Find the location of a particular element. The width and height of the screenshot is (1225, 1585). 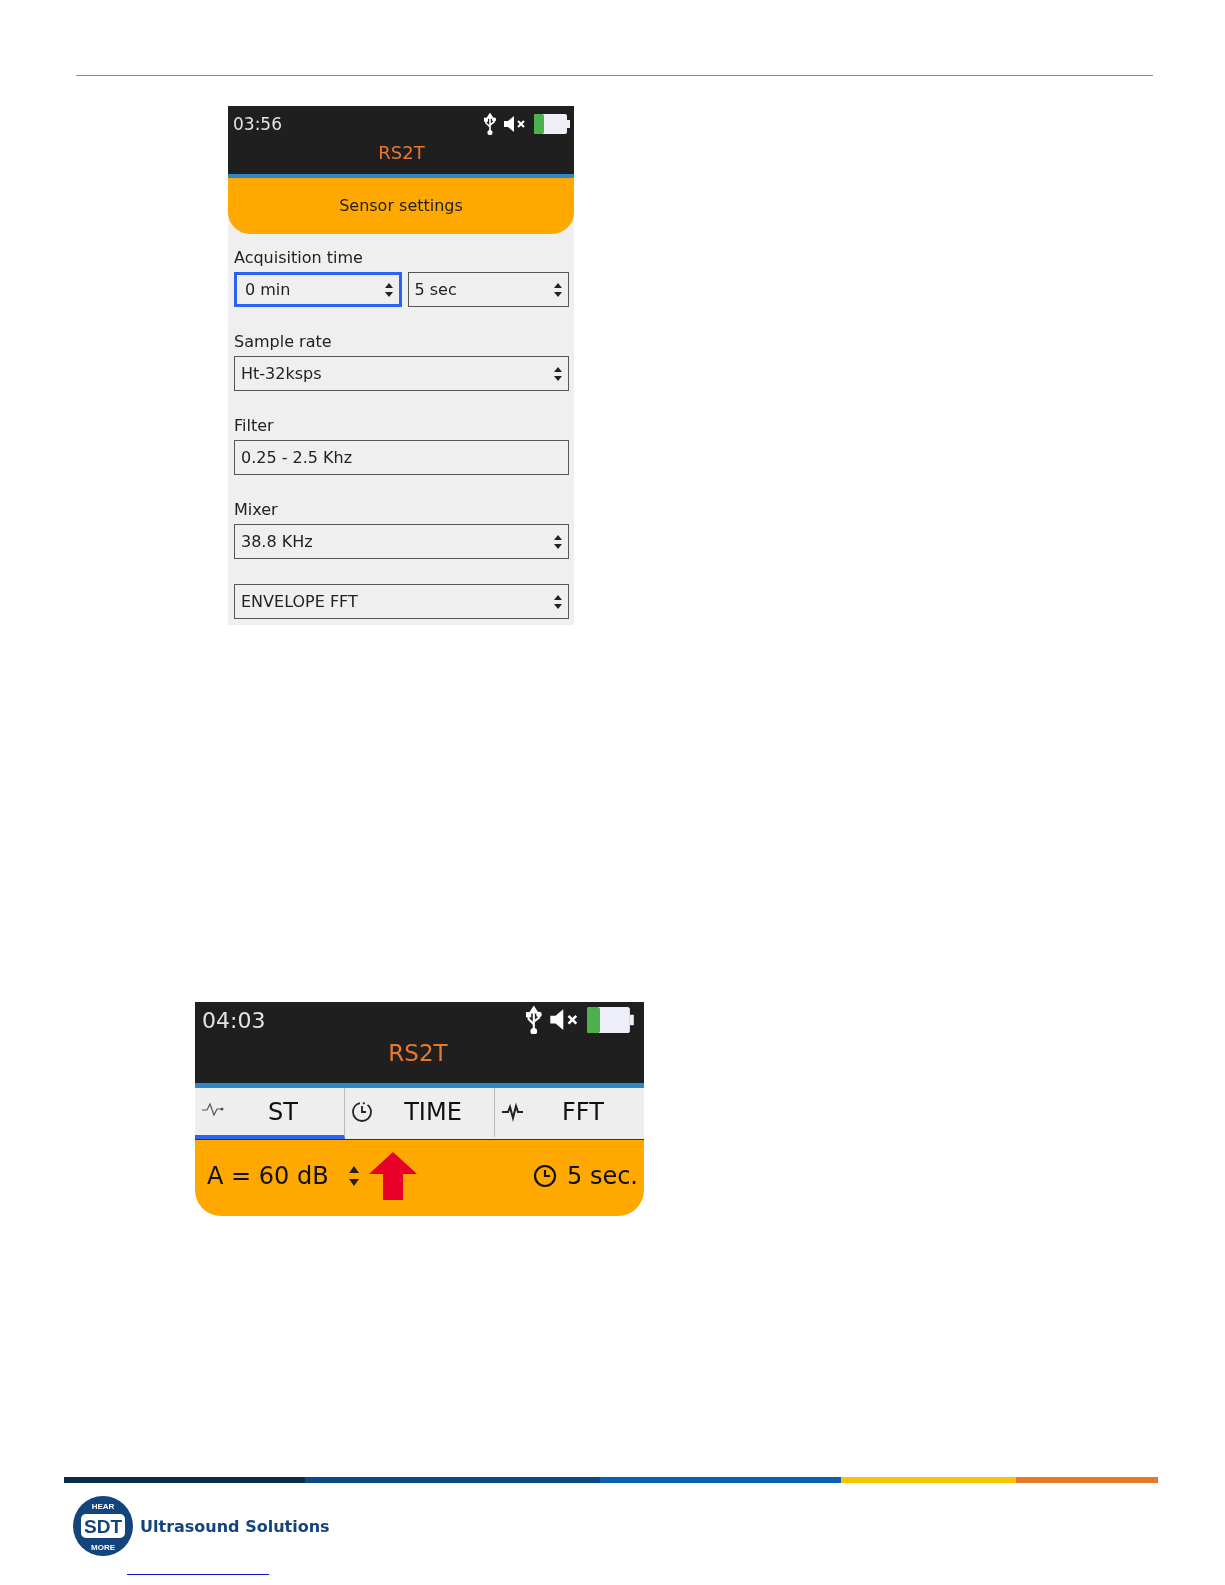

brand-name: Ultrasound Solutions is located at coordinates (235, 1526).